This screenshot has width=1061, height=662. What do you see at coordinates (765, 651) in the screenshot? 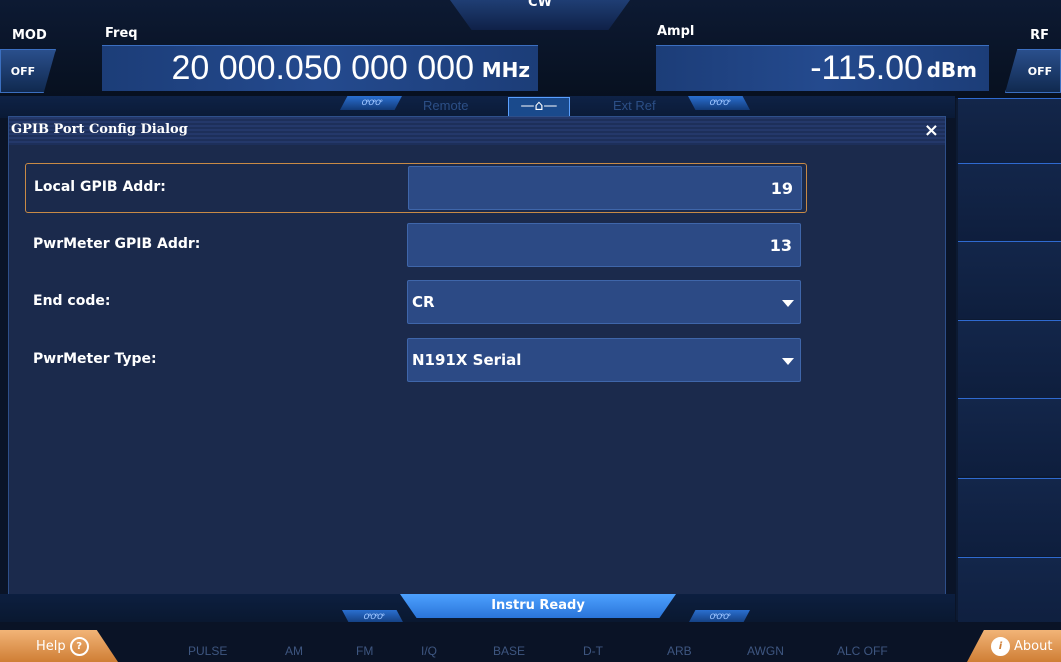
I see `footer-item-awgn: AWGN` at bounding box center [765, 651].